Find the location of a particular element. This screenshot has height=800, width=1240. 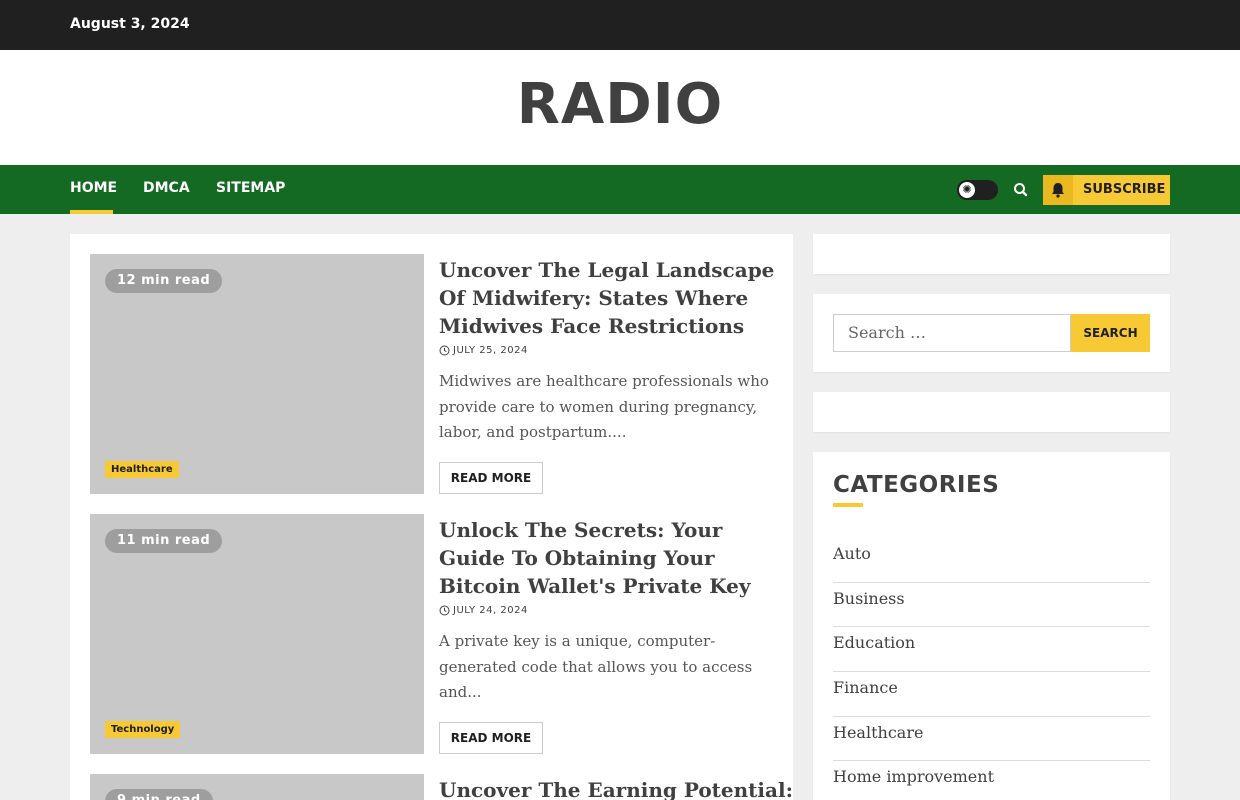

current-date: August 3, 2024 is located at coordinates (130, 24).